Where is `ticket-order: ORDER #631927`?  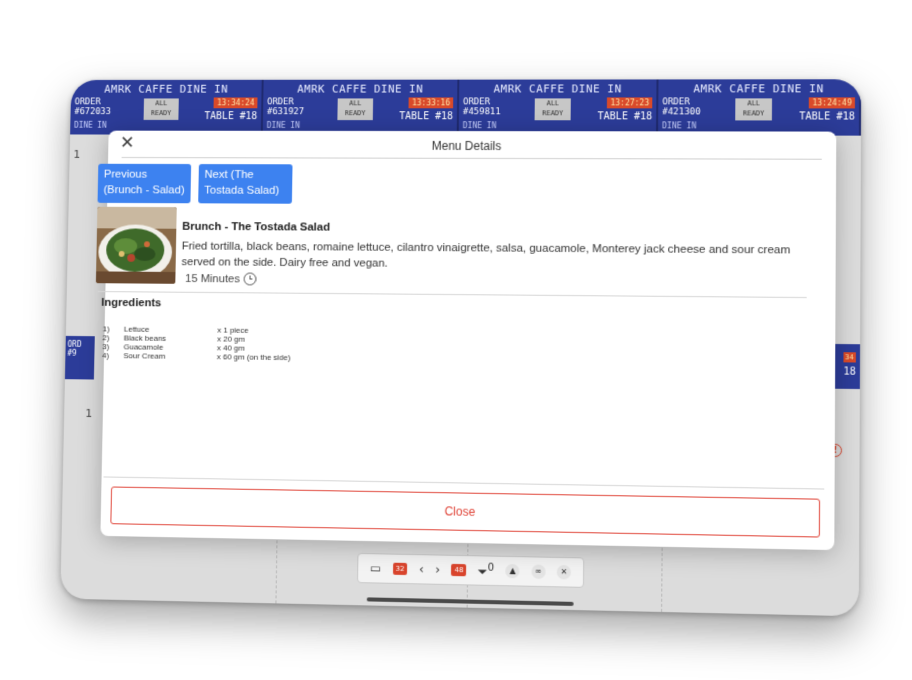 ticket-order: ORDER #631927 is located at coordinates (285, 107).